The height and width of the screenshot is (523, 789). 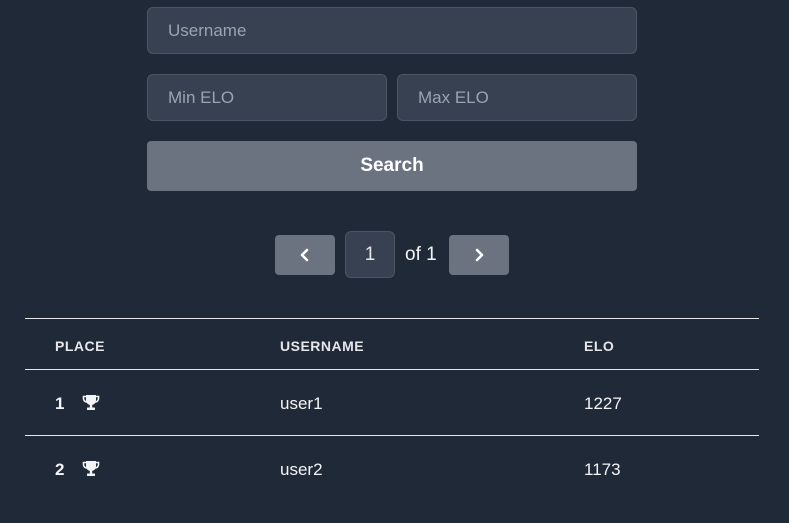 What do you see at coordinates (421, 254) in the screenshot?
I see `page-count-label: of 1` at bounding box center [421, 254].